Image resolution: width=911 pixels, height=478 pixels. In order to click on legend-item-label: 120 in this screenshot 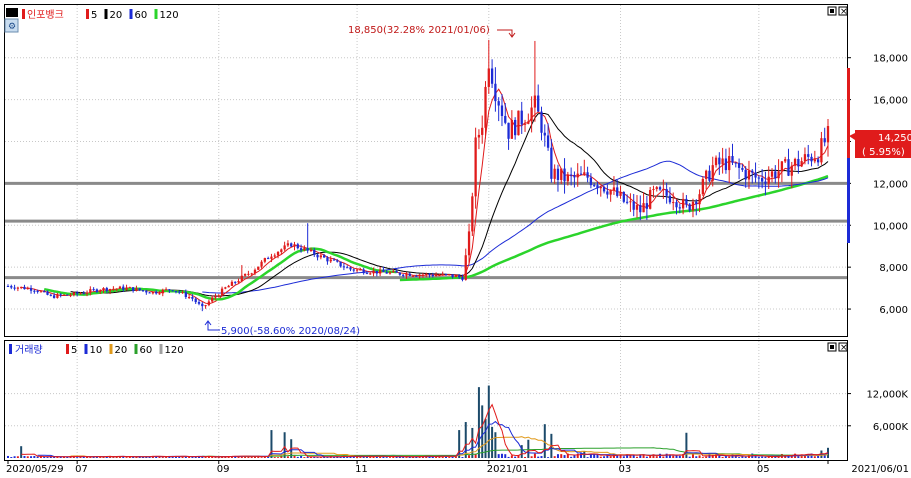, I will do `click(169, 15)`.